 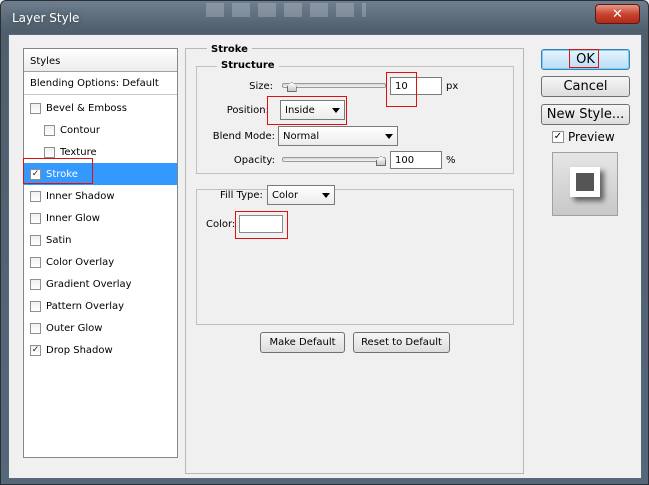 What do you see at coordinates (401, 89) in the screenshot?
I see `size-highlight-box` at bounding box center [401, 89].